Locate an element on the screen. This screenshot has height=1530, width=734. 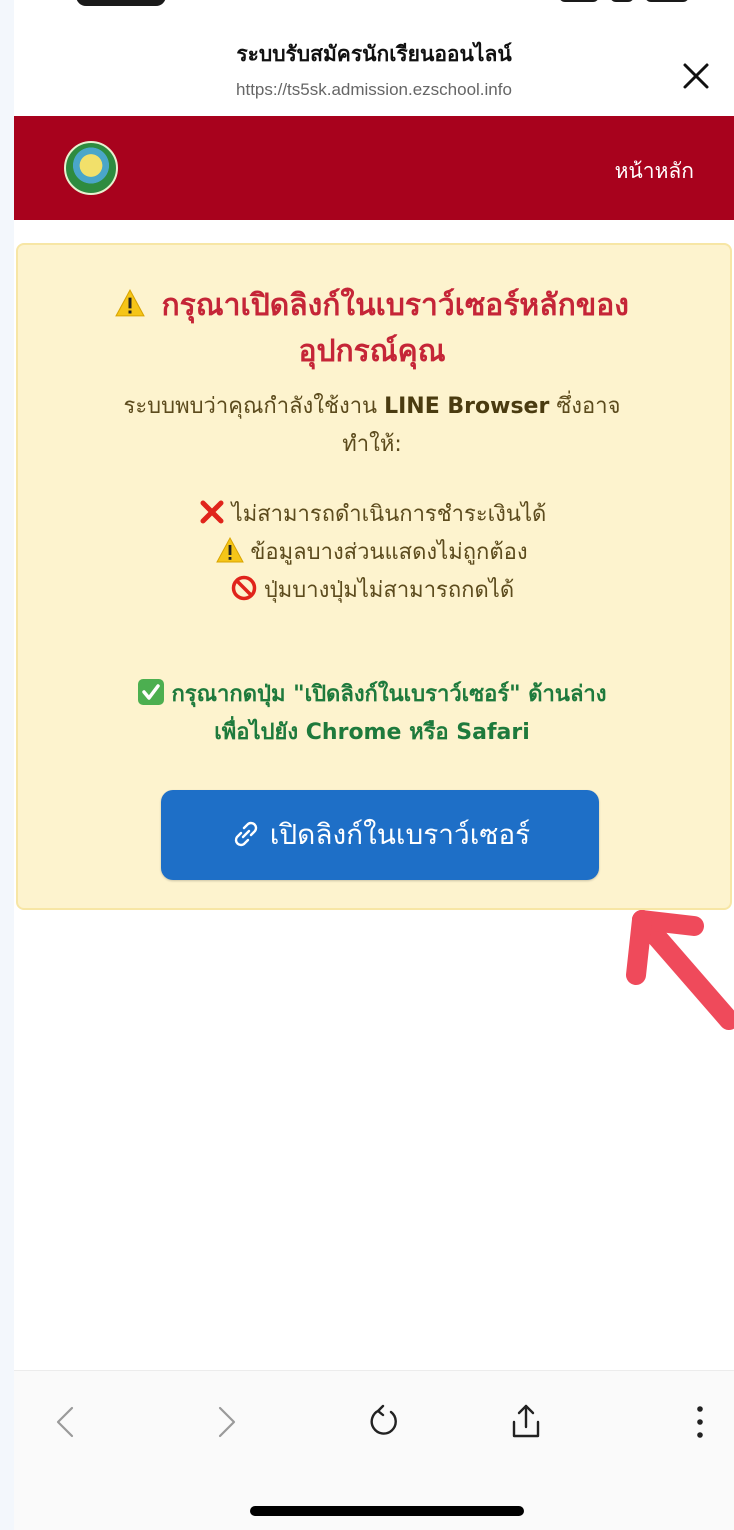
button-label: เปิดลิงก์ในเบราว์เซอร์ is located at coordinates (400, 834).